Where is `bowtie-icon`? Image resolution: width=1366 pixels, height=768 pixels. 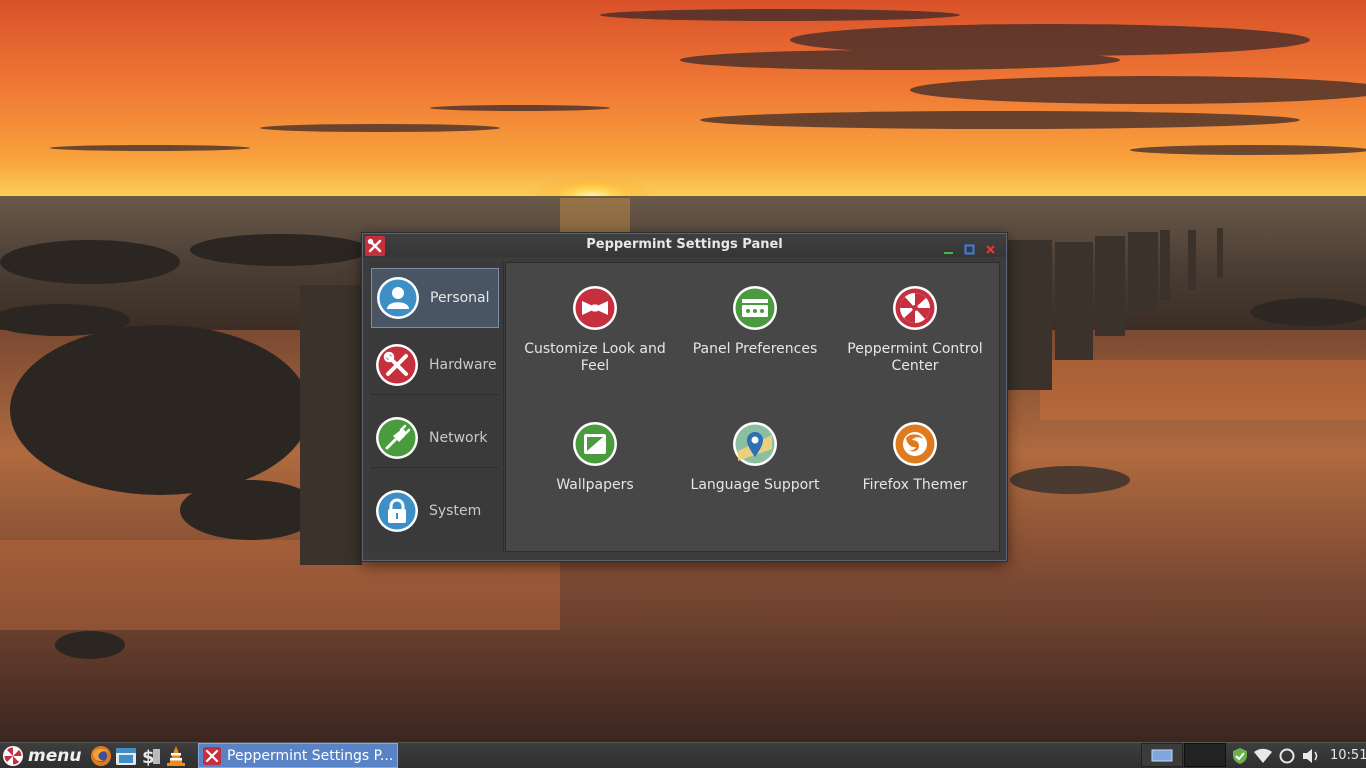
bowtie-icon is located at coordinates (595, 308).